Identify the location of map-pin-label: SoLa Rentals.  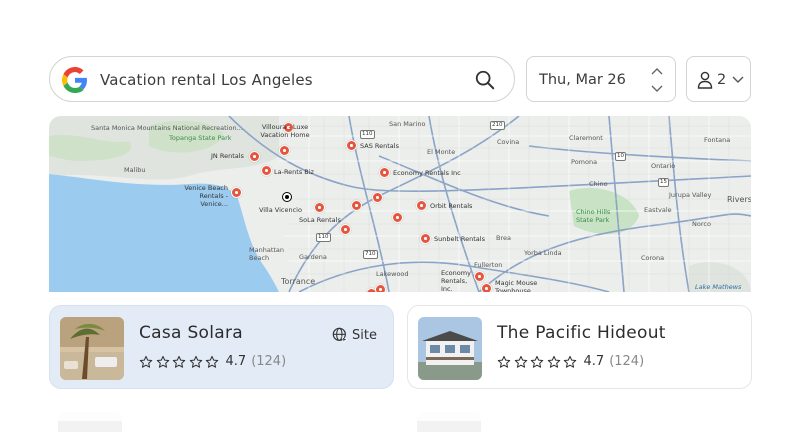
(320, 220).